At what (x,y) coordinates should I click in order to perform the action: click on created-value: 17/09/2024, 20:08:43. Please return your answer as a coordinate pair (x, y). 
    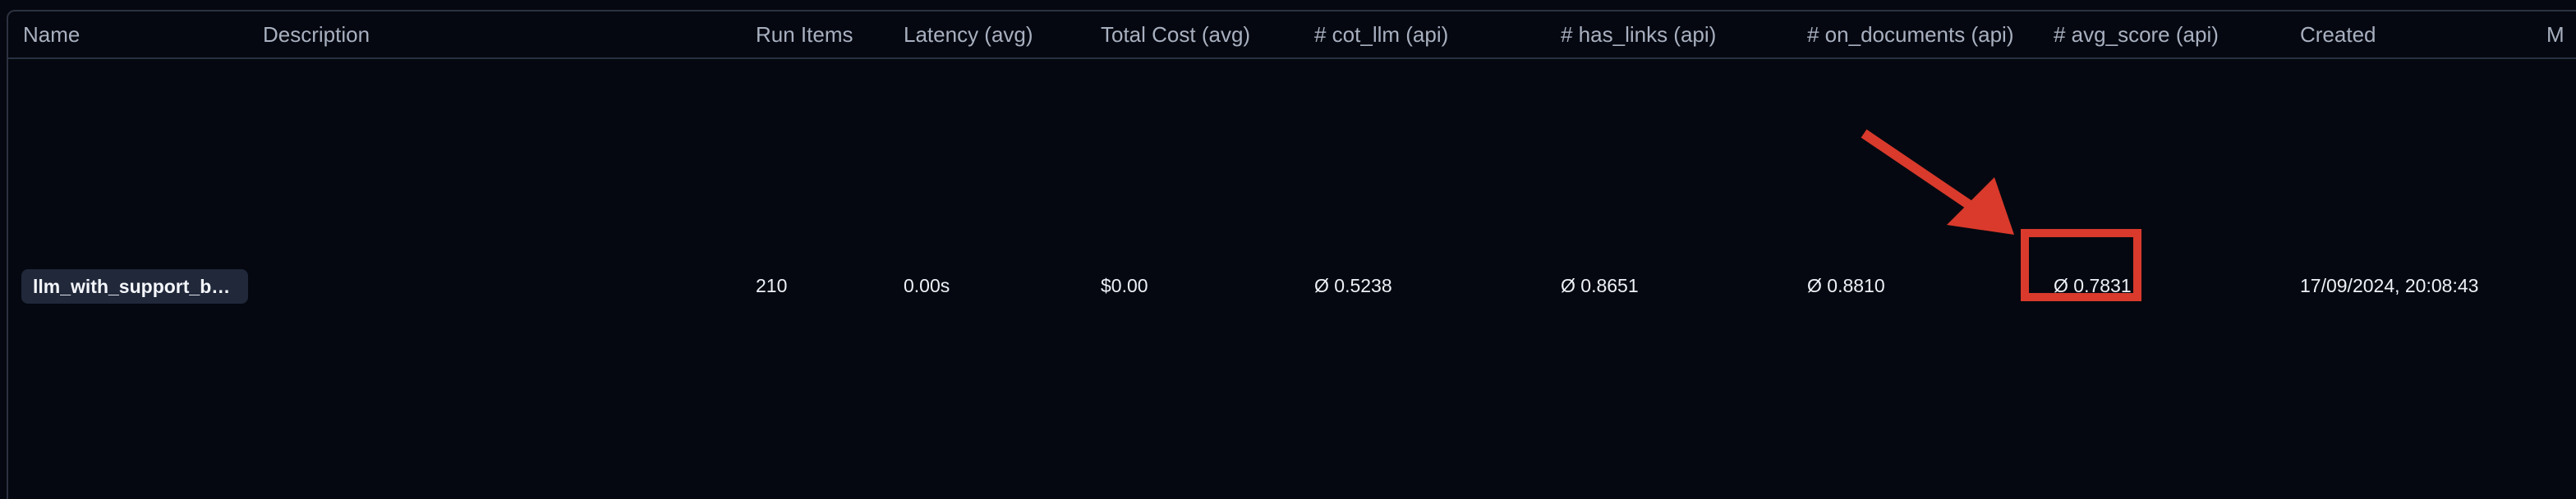
    Looking at the image, I should click on (2389, 285).